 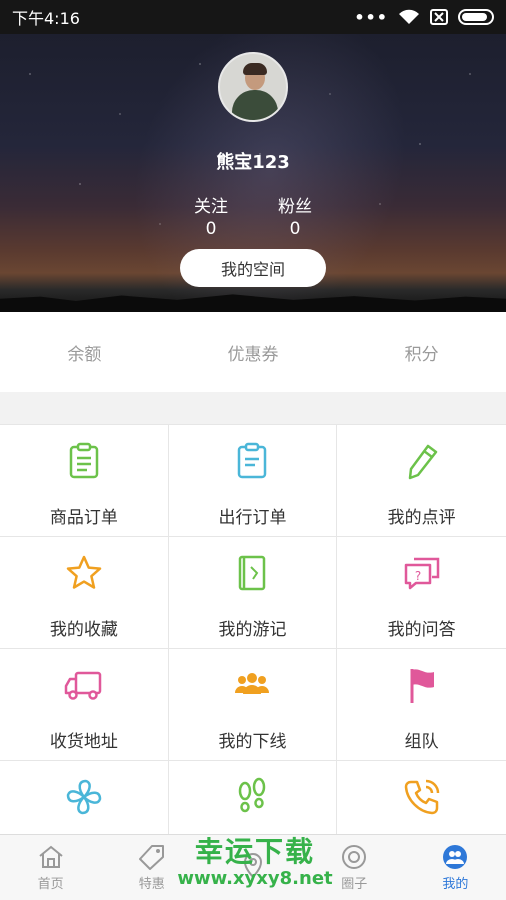 I want to click on grid-item-label: 组队, so click(x=421, y=742).